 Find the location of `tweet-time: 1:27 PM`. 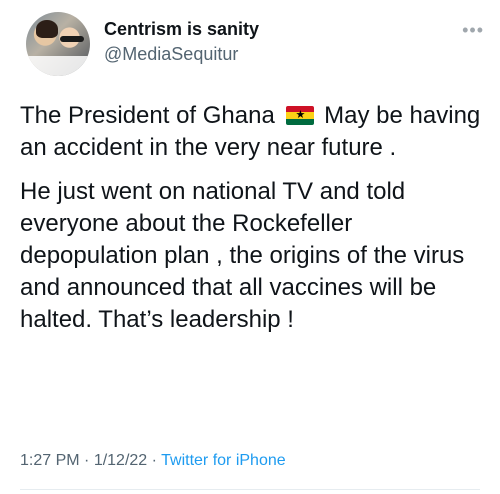

tweet-time: 1:27 PM is located at coordinates (50, 460).